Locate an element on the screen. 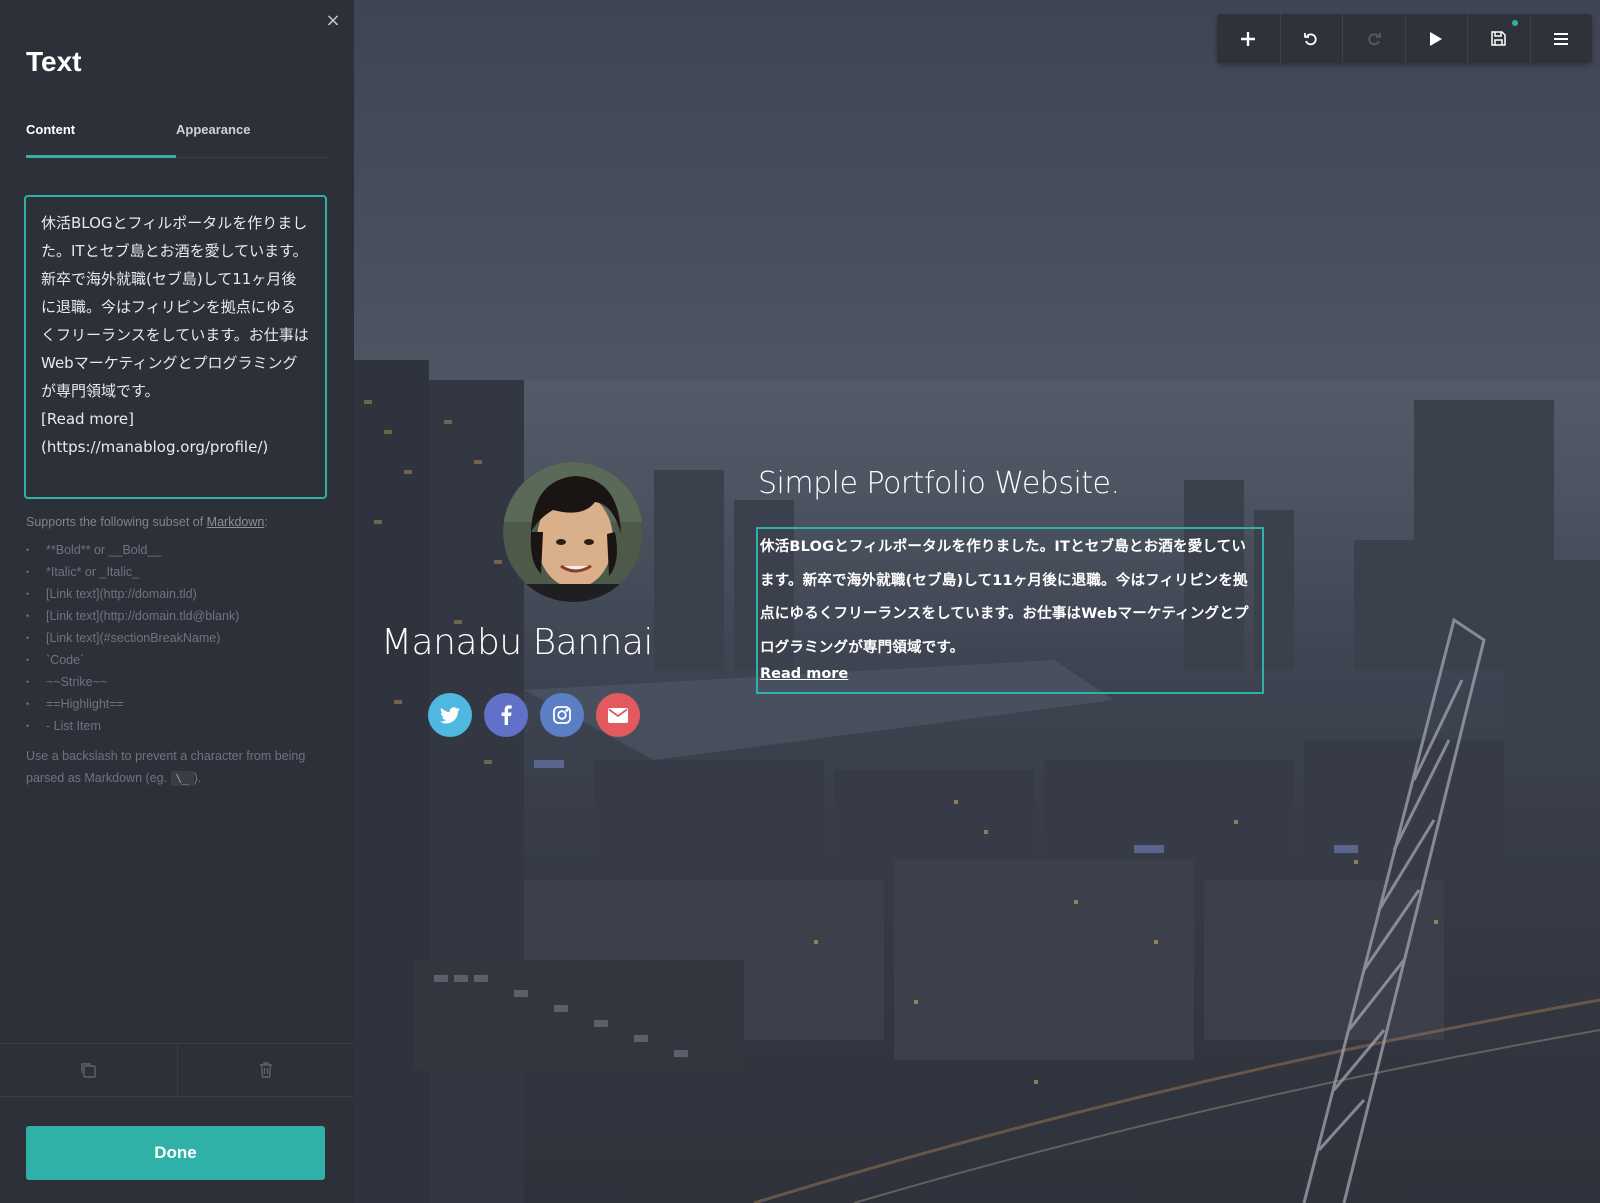 The width and height of the screenshot is (1600, 1203). play-icon is located at coordinates (1436, 38).